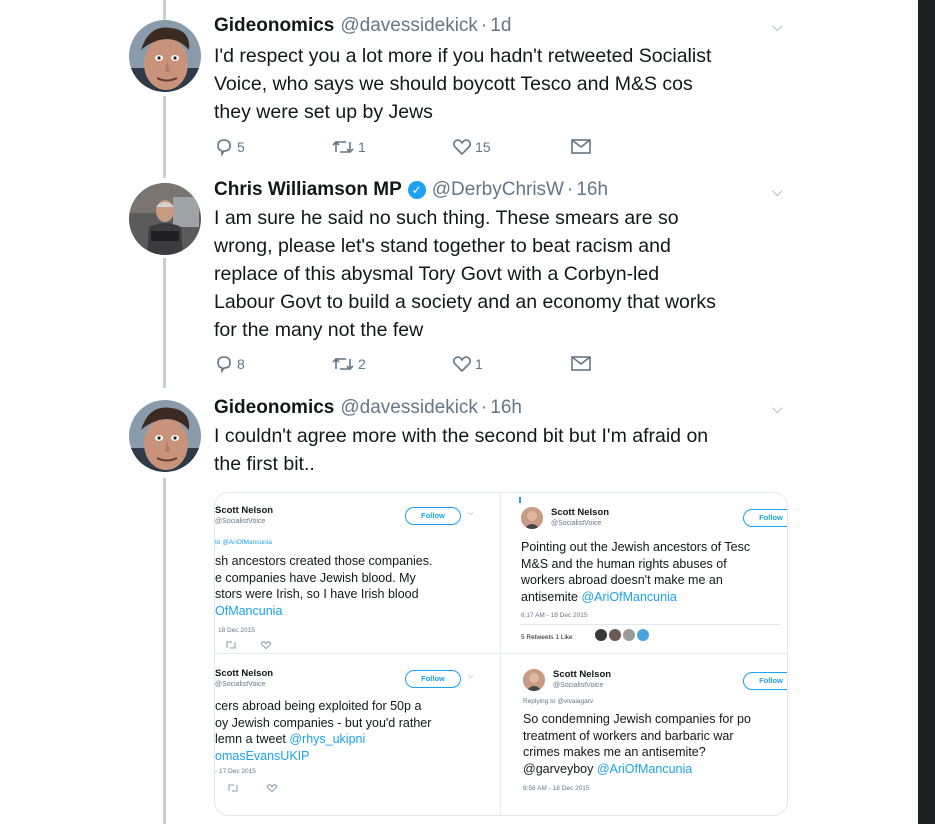  I want to click on avatar-chris-williamson, so click(165, 219).